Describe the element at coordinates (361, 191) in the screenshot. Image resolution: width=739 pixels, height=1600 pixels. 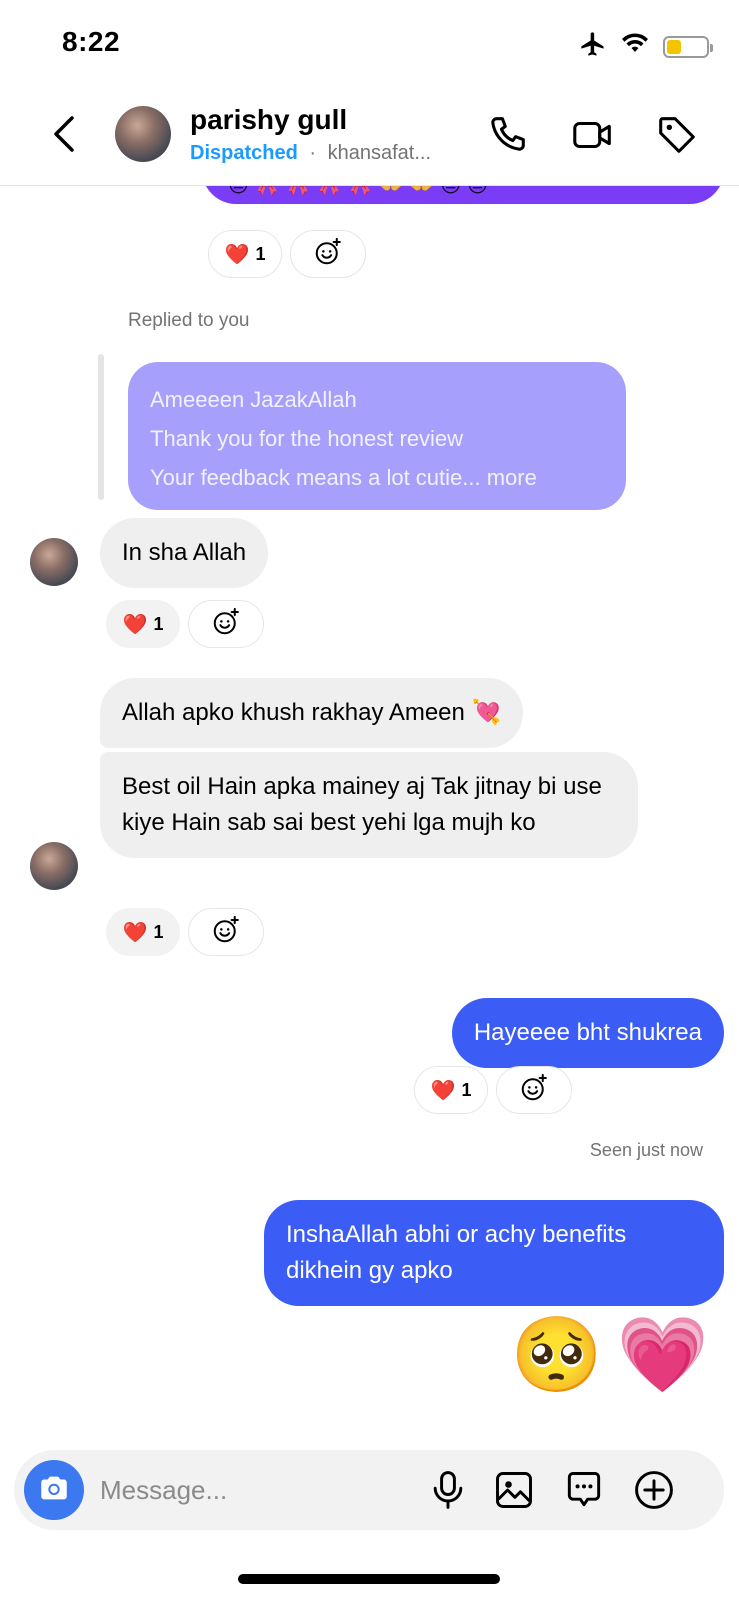
I see `emoji-text: 😔🎀🎀🎀🎀👐👐😔😔` at that location.